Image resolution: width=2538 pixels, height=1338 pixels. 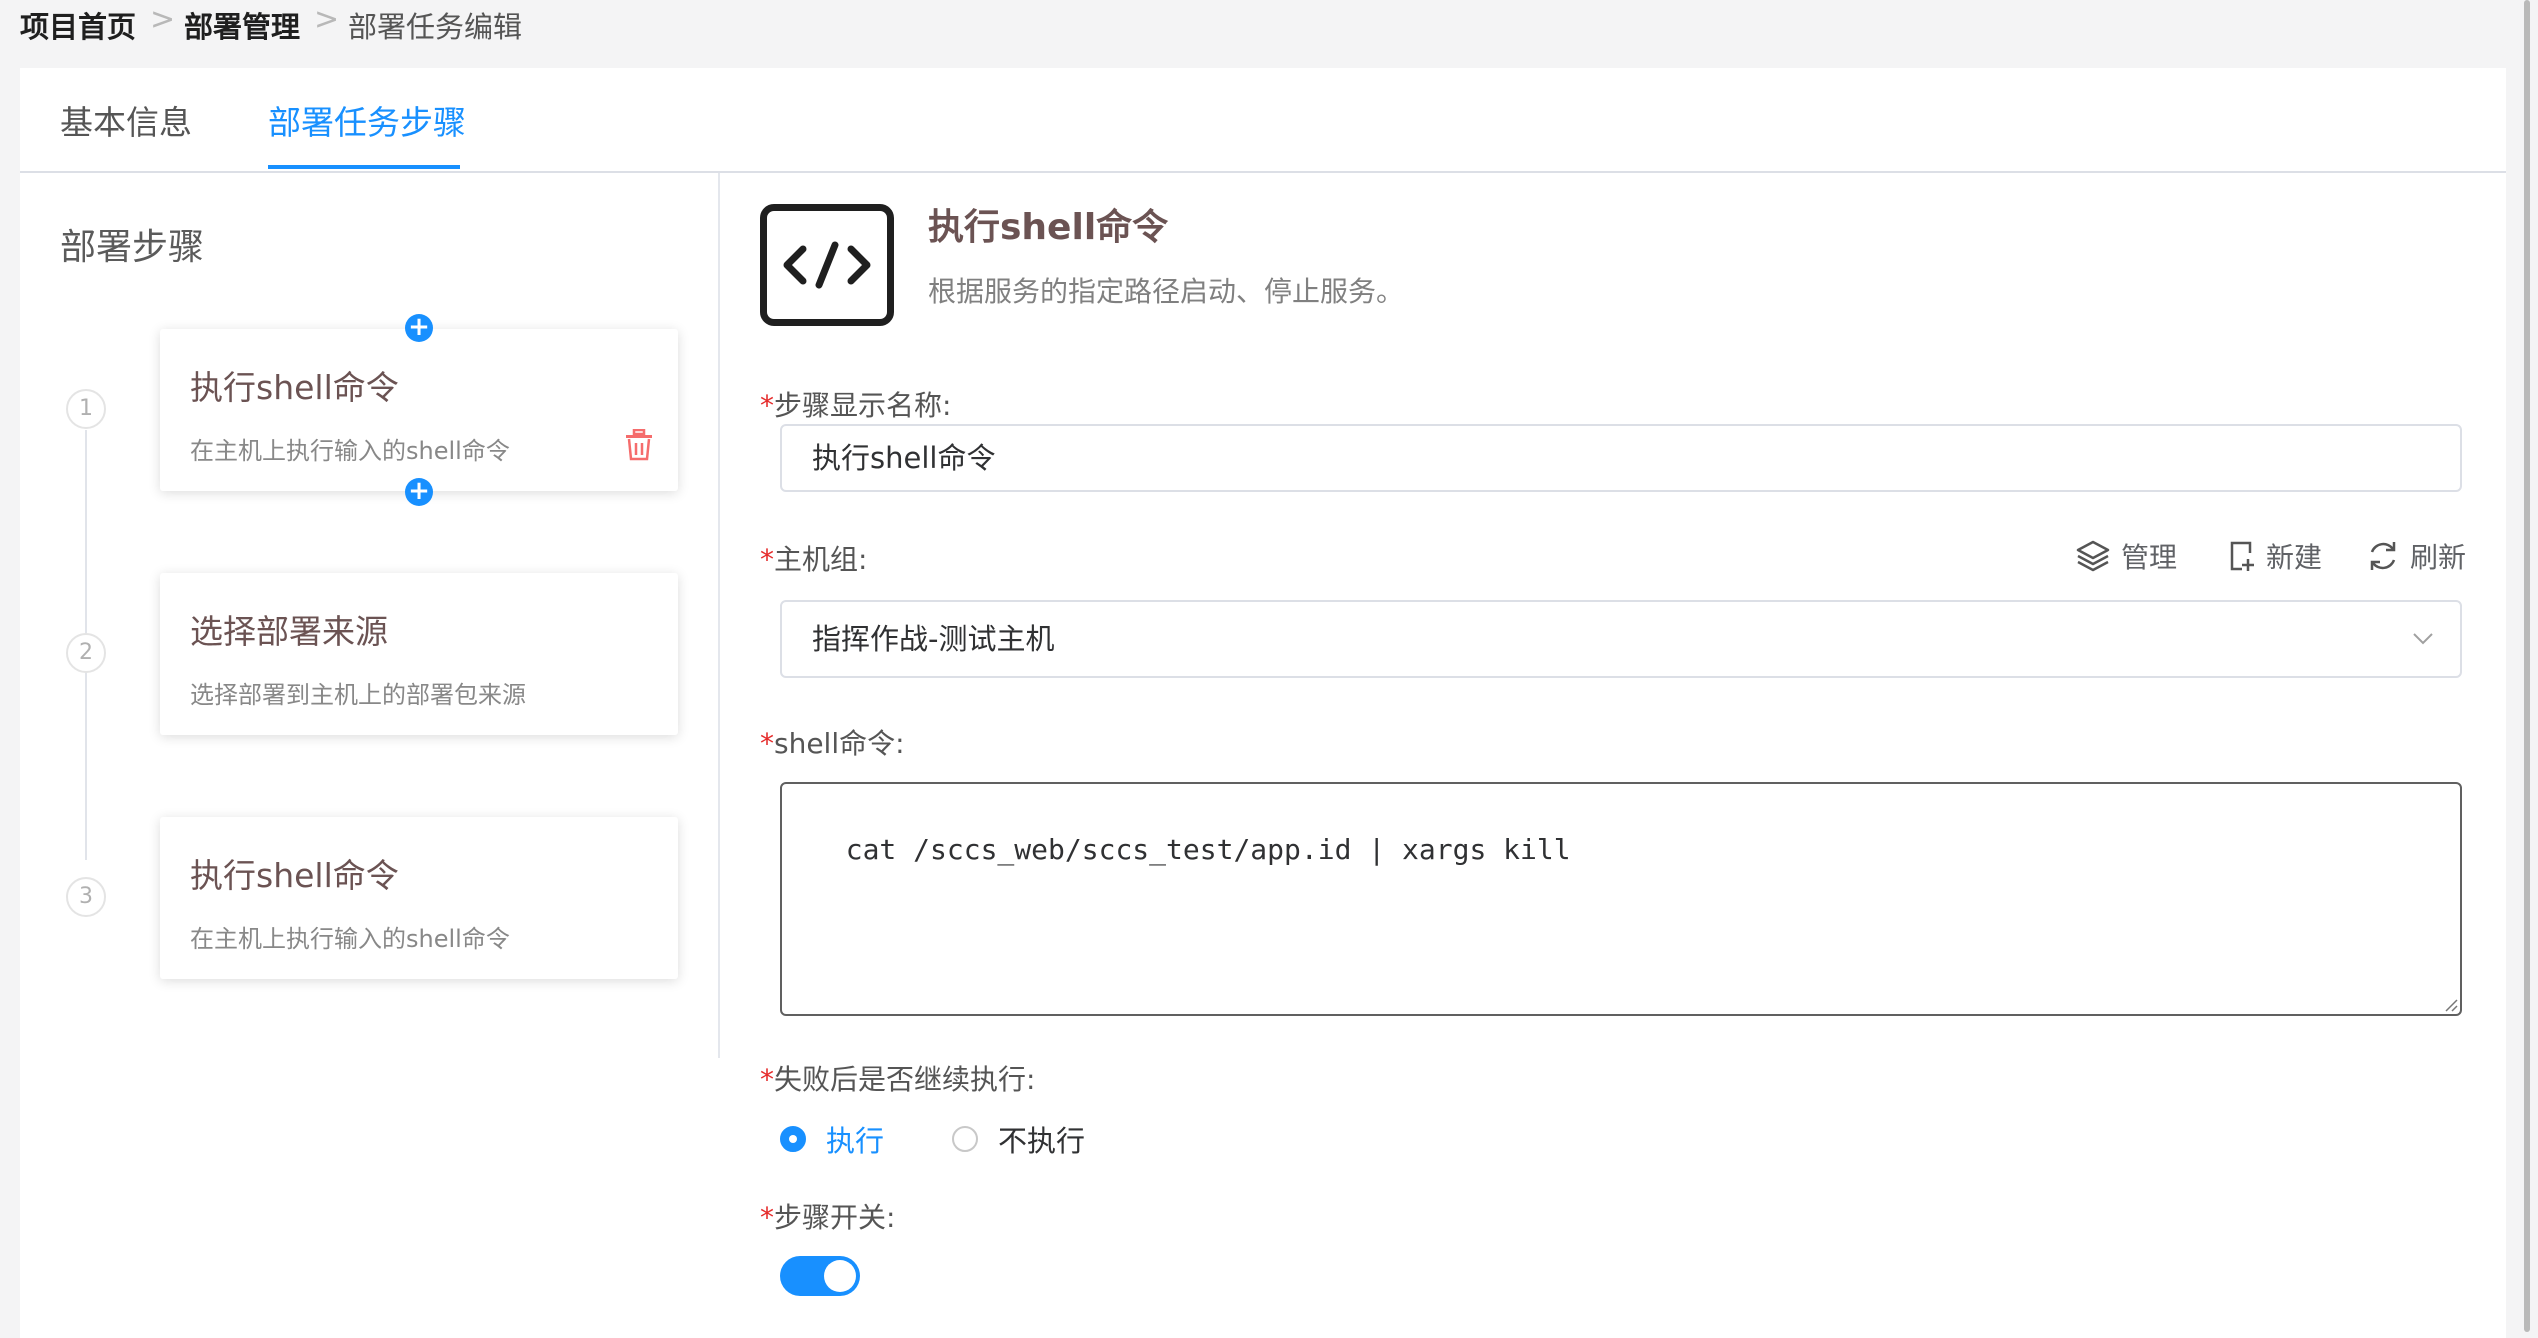 What do you see at coordinates (832, 743) in the screenshot?
I see `shell-command-label: *shell命令:` at bounding box center [832, 743].